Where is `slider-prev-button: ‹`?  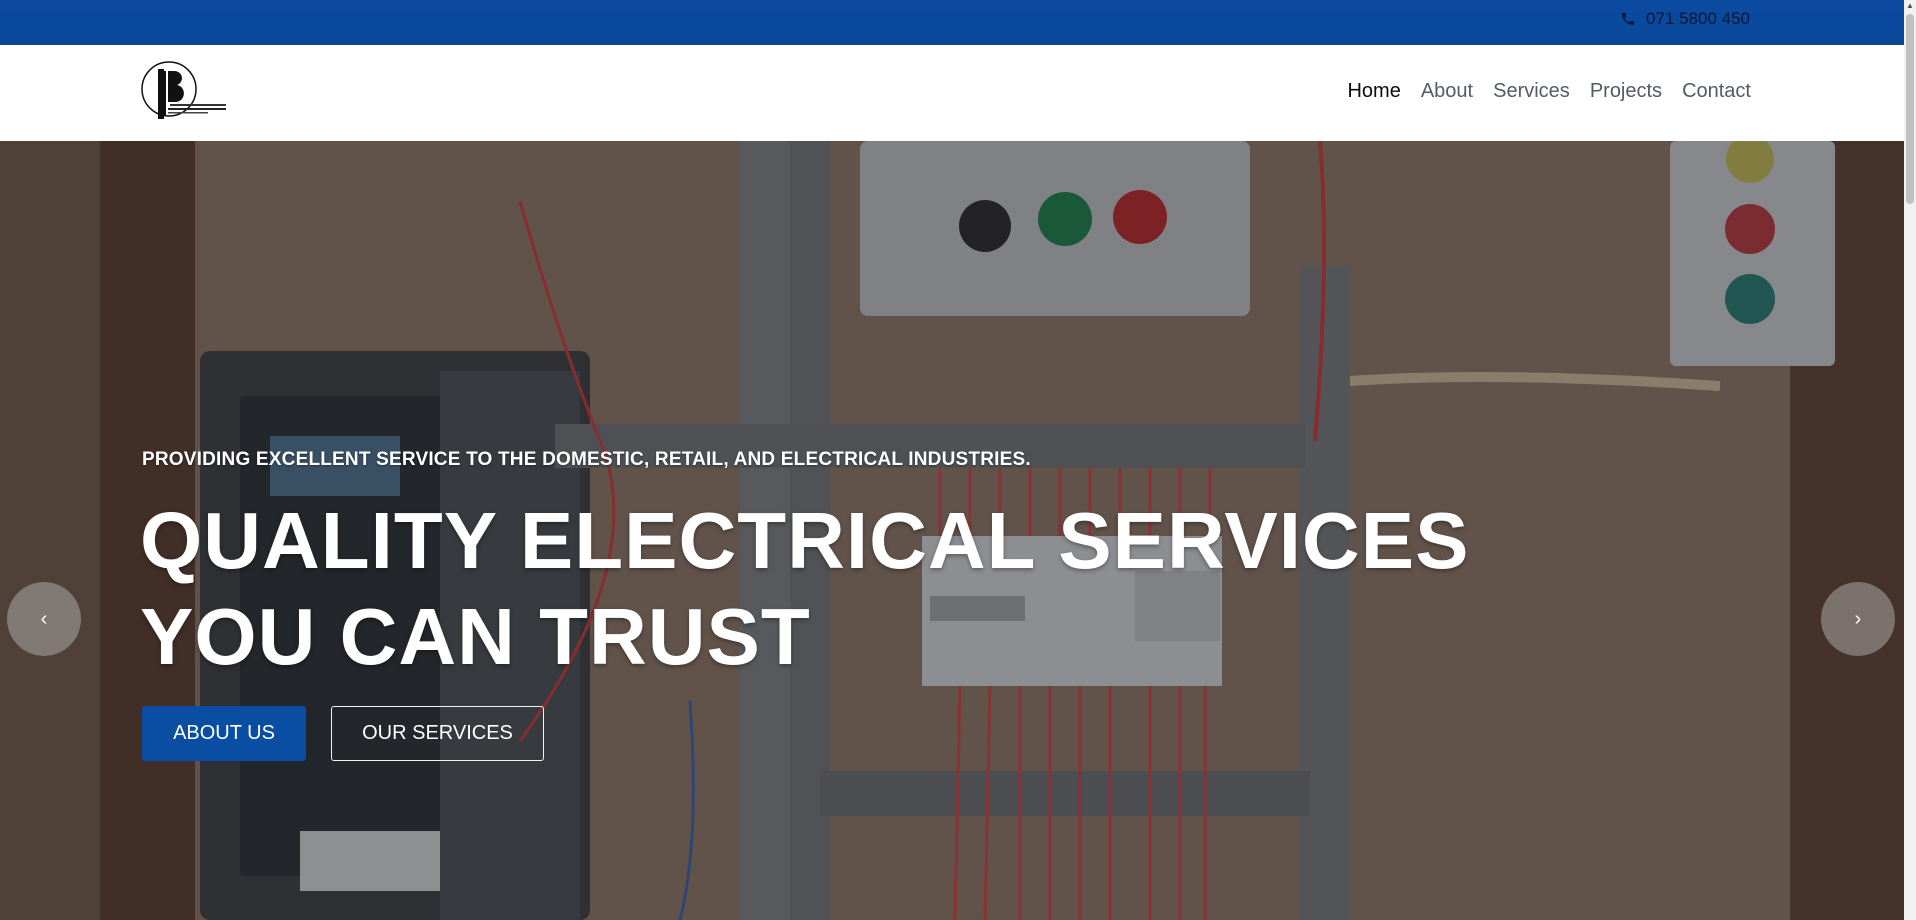
slider-prev-button: ‹ is located at coordinates (44, 619).